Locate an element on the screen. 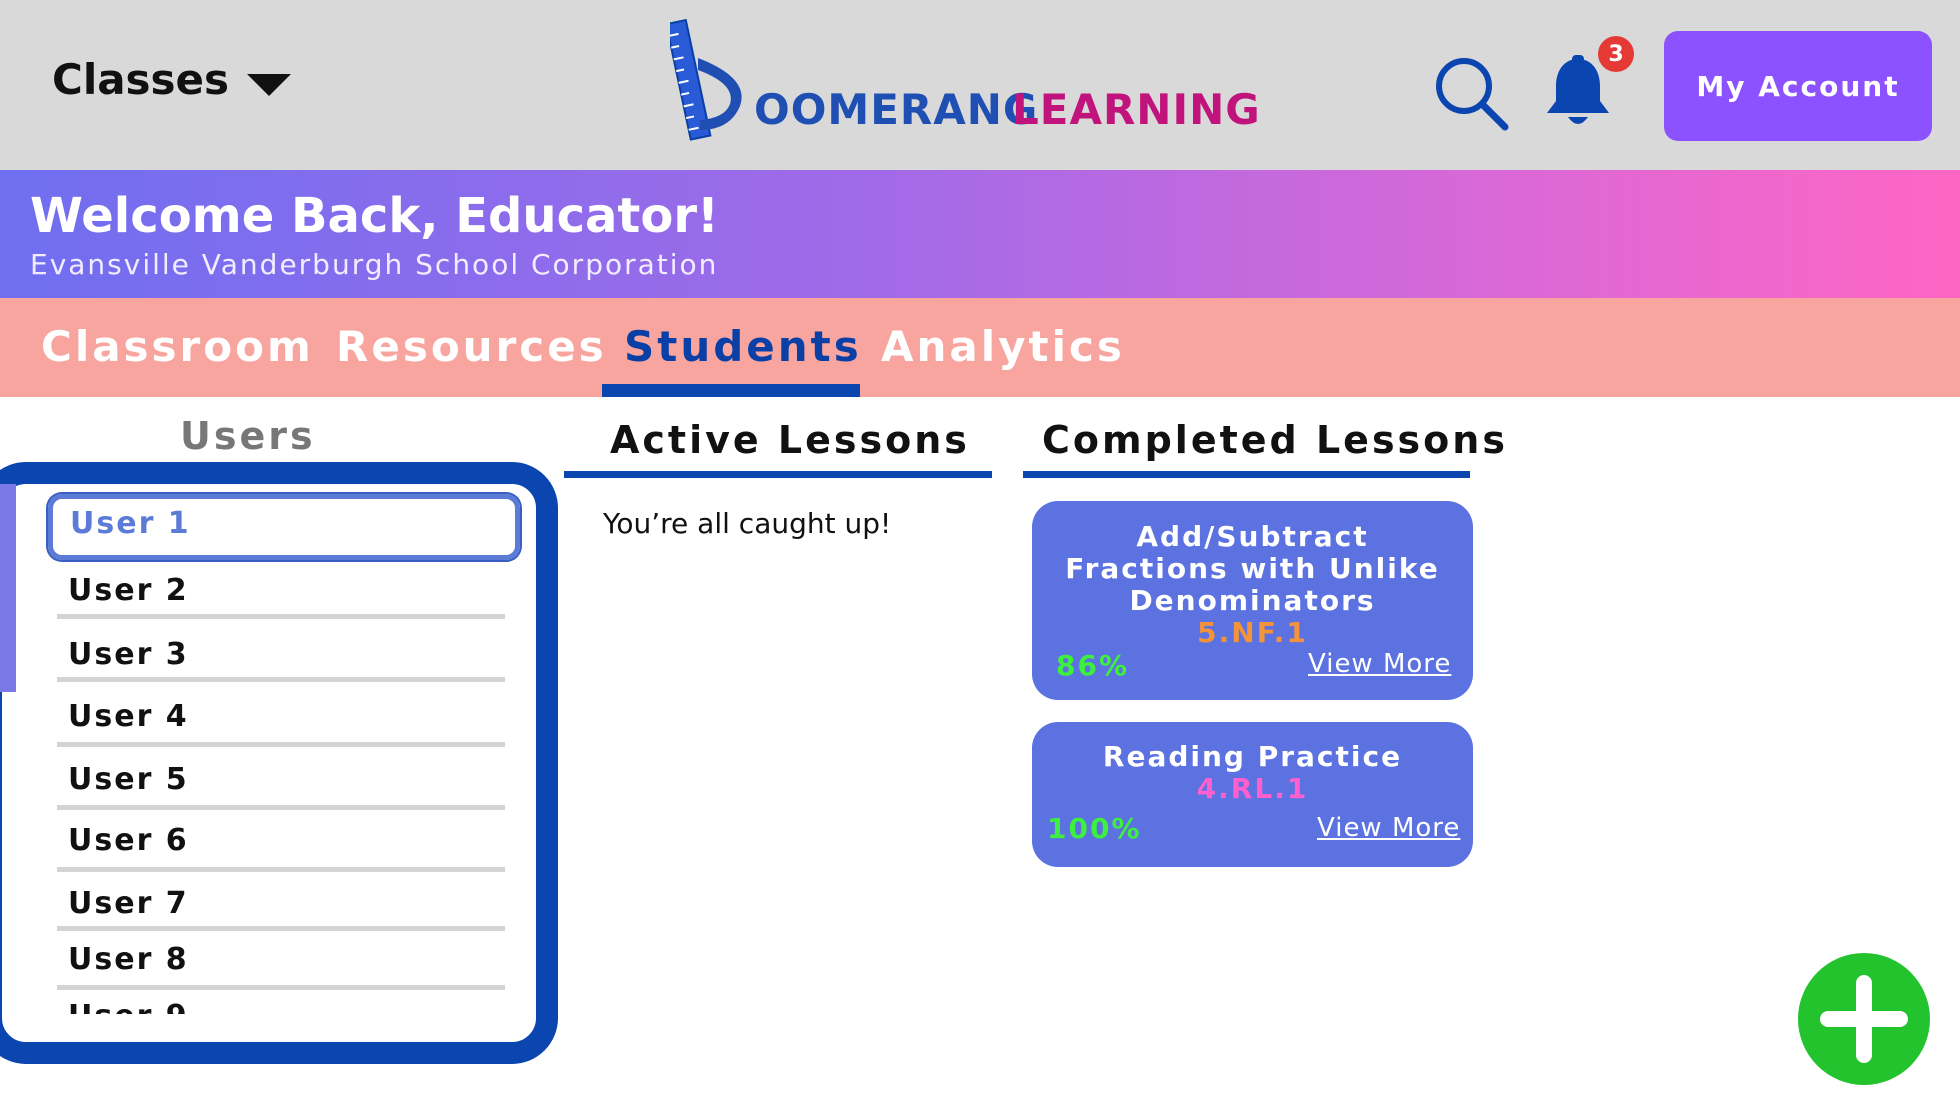 The width and height of the screenshot is (1960, 1101). active-lessons-heading: Active Lessons is located at coordinates (790, 440).